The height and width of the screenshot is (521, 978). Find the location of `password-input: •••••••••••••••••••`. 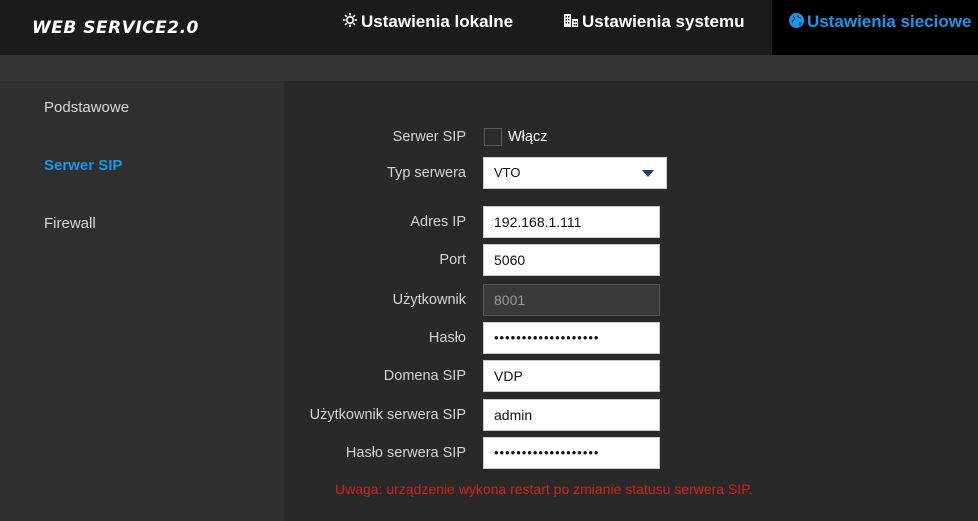

password-input: ••••••••••••••••••• is located at coordinates (571, 338).